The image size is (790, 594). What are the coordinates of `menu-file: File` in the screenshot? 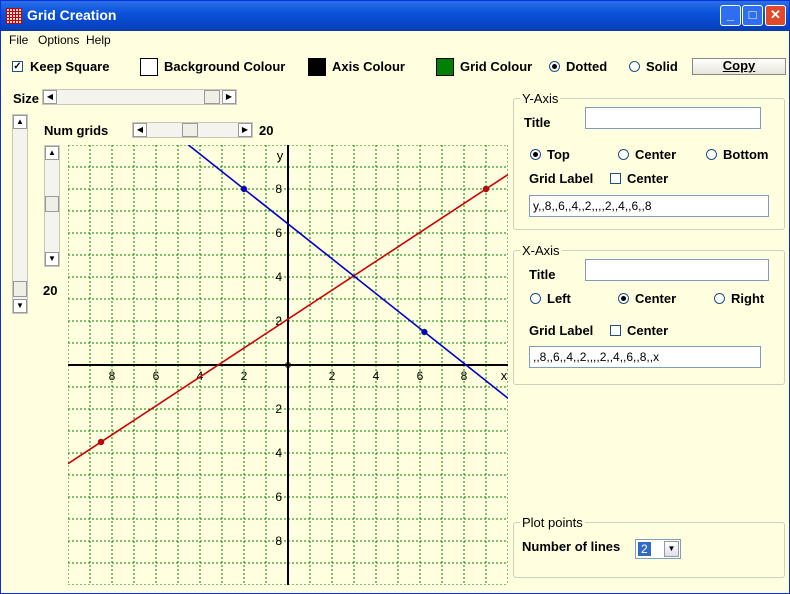 It's located at (18, 40).